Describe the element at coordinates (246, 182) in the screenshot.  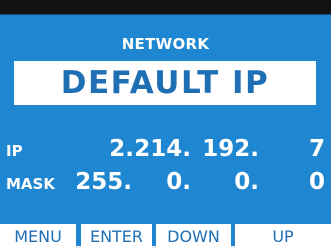
I see `mask-octet-3: 0.` at that location.